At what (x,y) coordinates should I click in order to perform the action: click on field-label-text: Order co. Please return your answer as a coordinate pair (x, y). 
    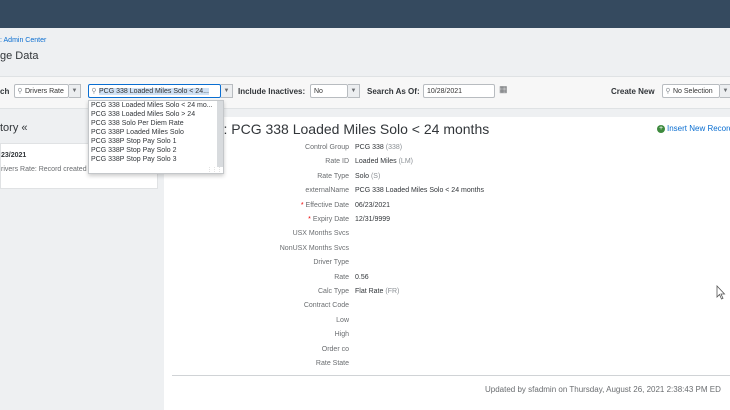
    Looking at the image, I should click on (335, 349).